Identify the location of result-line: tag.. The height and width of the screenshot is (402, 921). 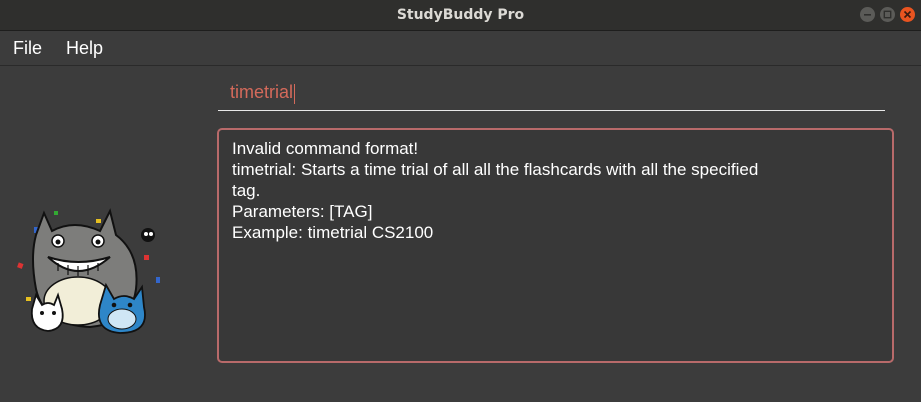
(246, 190).